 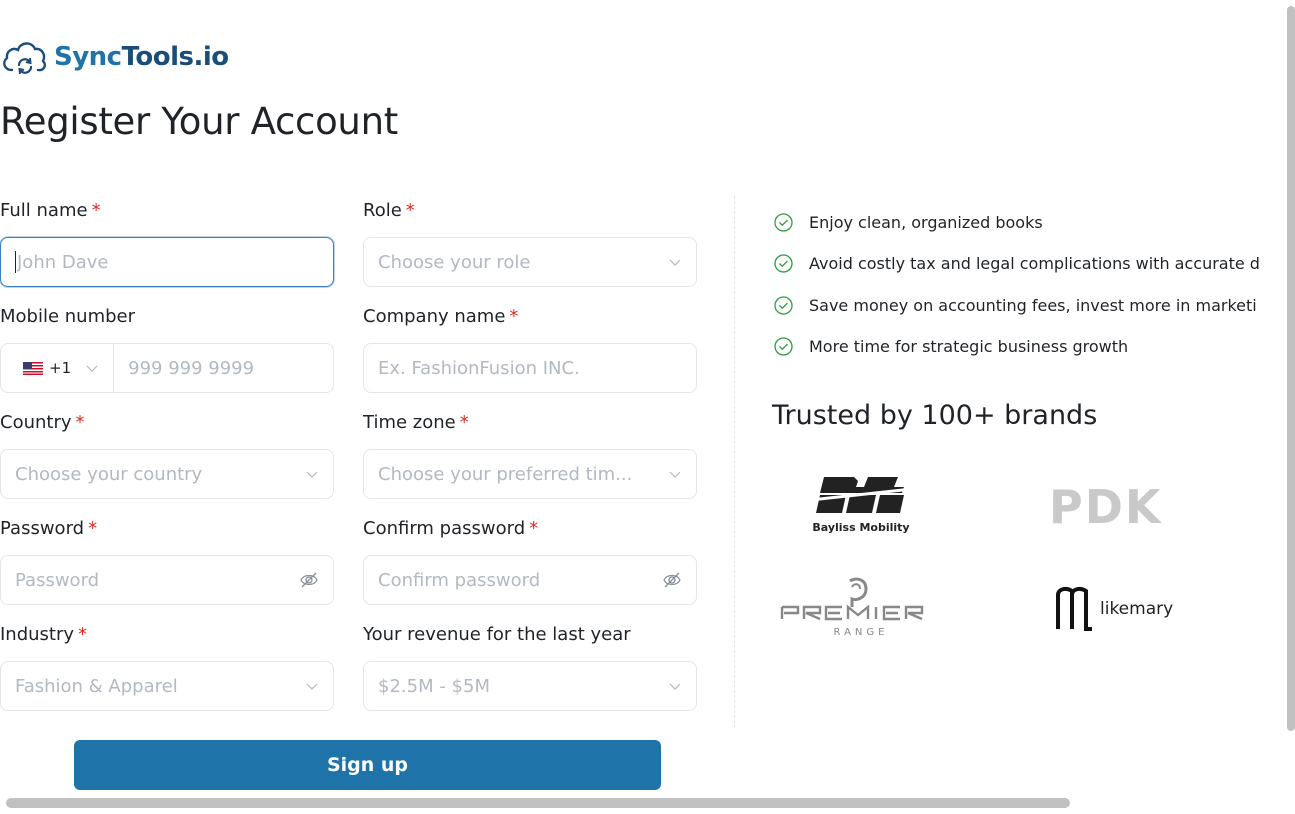 I want to click on page-title: Register Your Account, so click(x=199, y=121).